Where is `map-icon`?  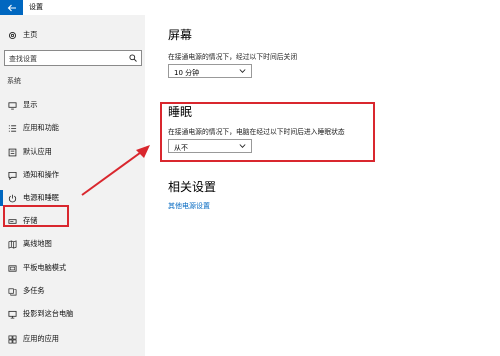
map-icon is located at coordinates (12, 244).